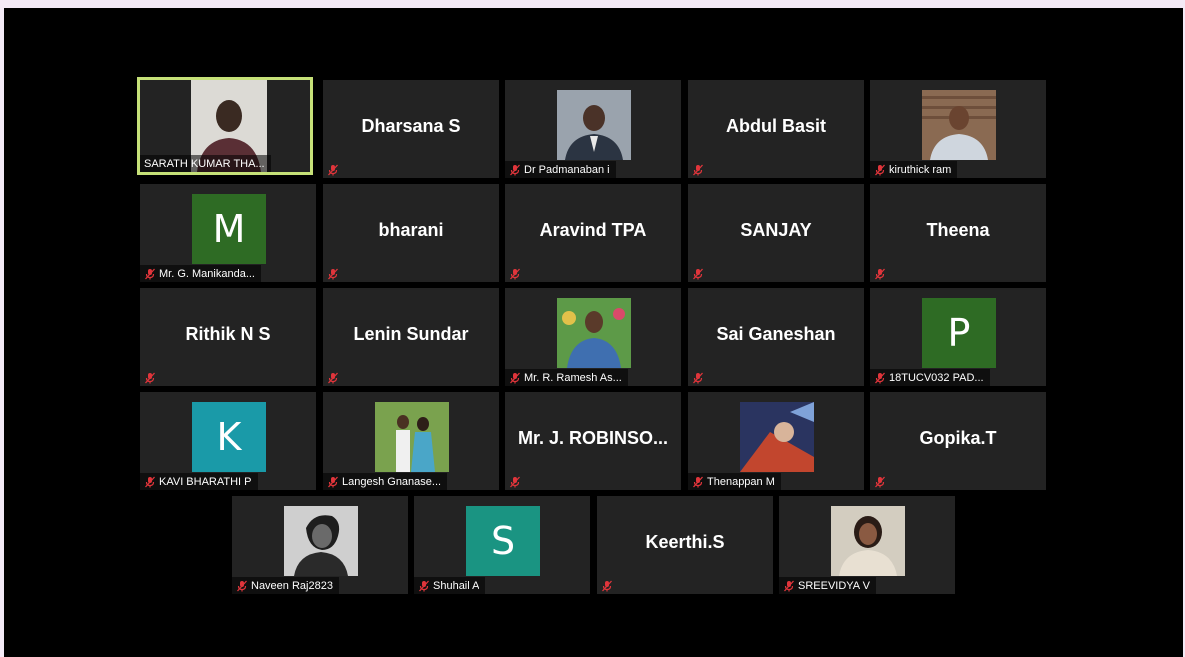 The image size is (1185, 657). What do you see at coordinates (593, 230) in the screenshot?
I see `participant-display-name: Aravind TPA` at bounding box center [593, 230].